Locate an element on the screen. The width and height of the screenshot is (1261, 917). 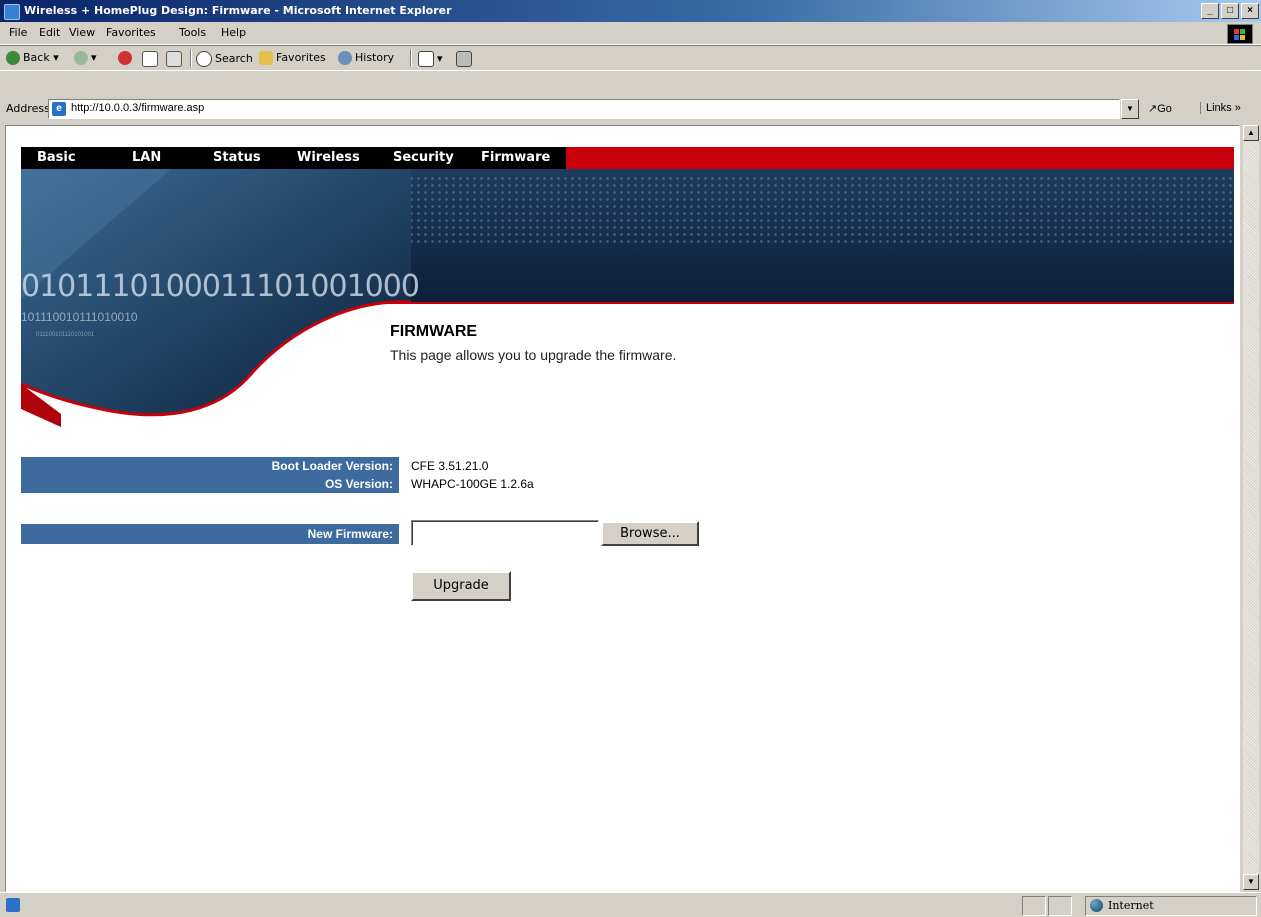
refresh-icon is located at coordinates (150, 59).